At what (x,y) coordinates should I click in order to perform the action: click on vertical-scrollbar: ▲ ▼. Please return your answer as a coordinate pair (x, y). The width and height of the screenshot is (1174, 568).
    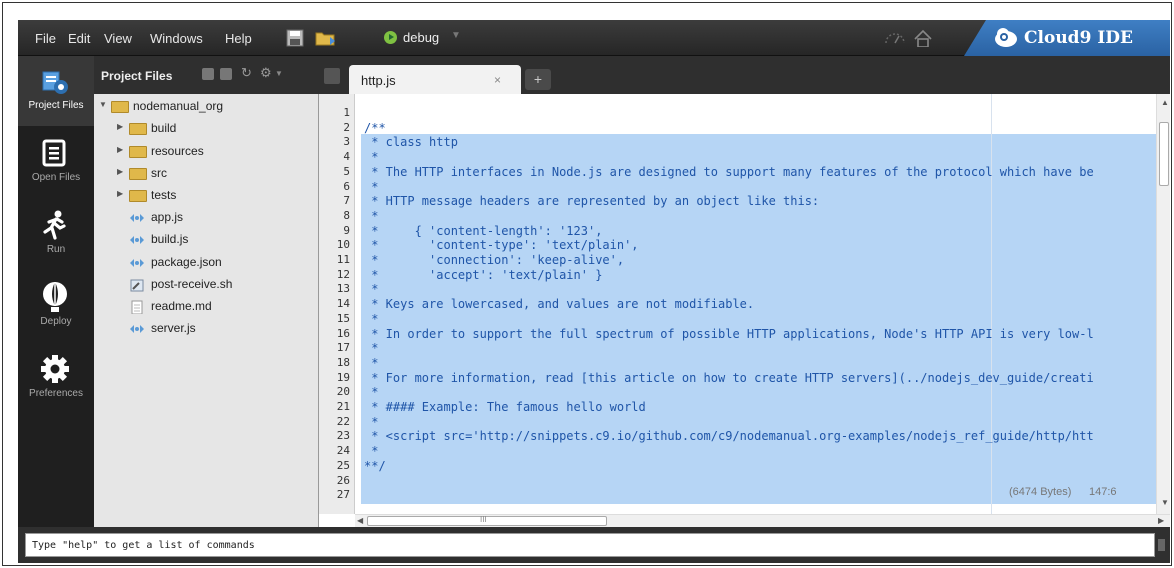
    Looking at the image, I should click on (1163, 304).